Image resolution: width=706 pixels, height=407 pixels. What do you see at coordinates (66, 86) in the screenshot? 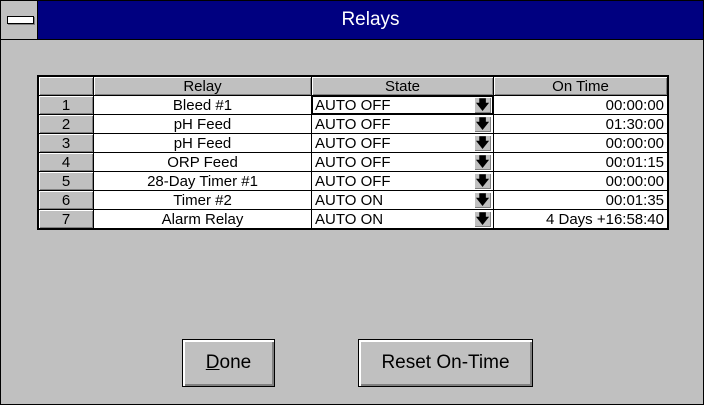
I see `corner-header` at bounding box center [66, 86].